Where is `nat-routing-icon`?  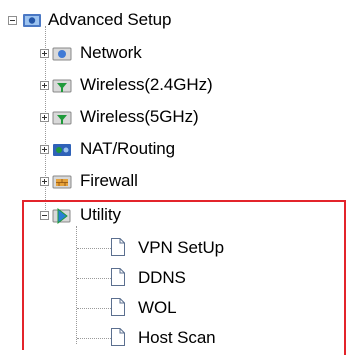 nat-routing-icon is located at coordinates (62, 150).